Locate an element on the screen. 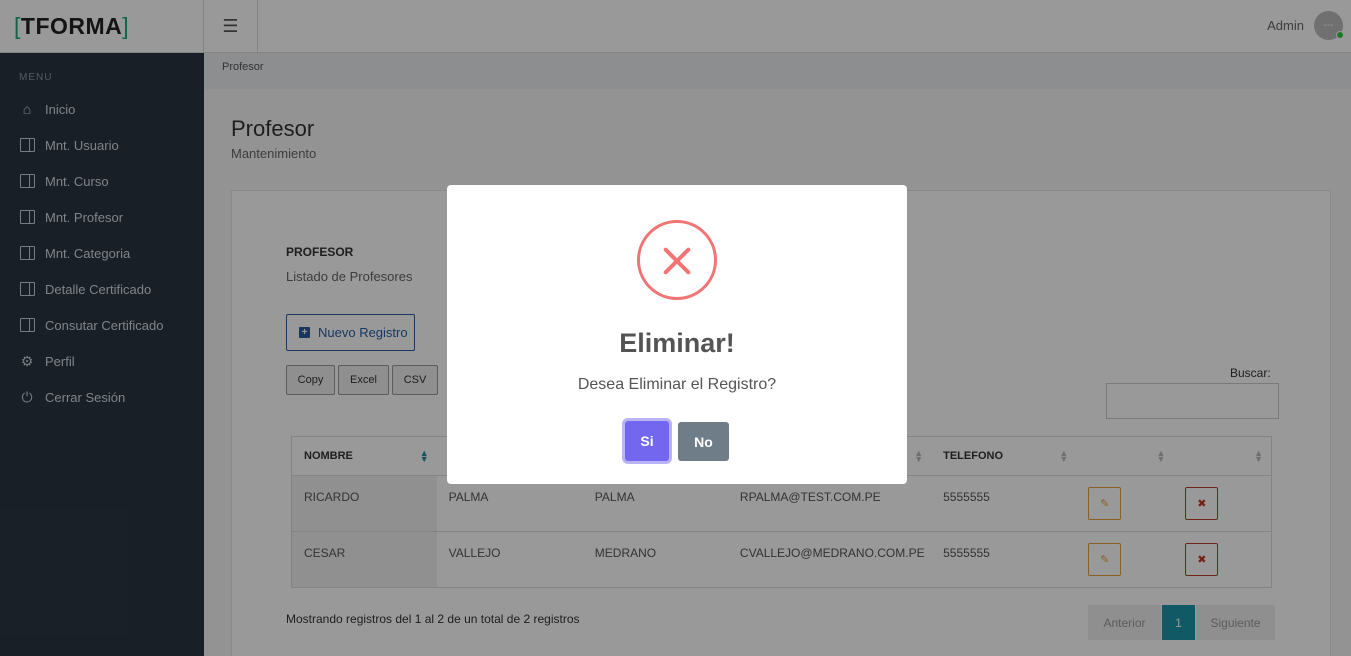 This screenshot has width=1351, height=656. error-x-icon is located at coordinates (677, 260).